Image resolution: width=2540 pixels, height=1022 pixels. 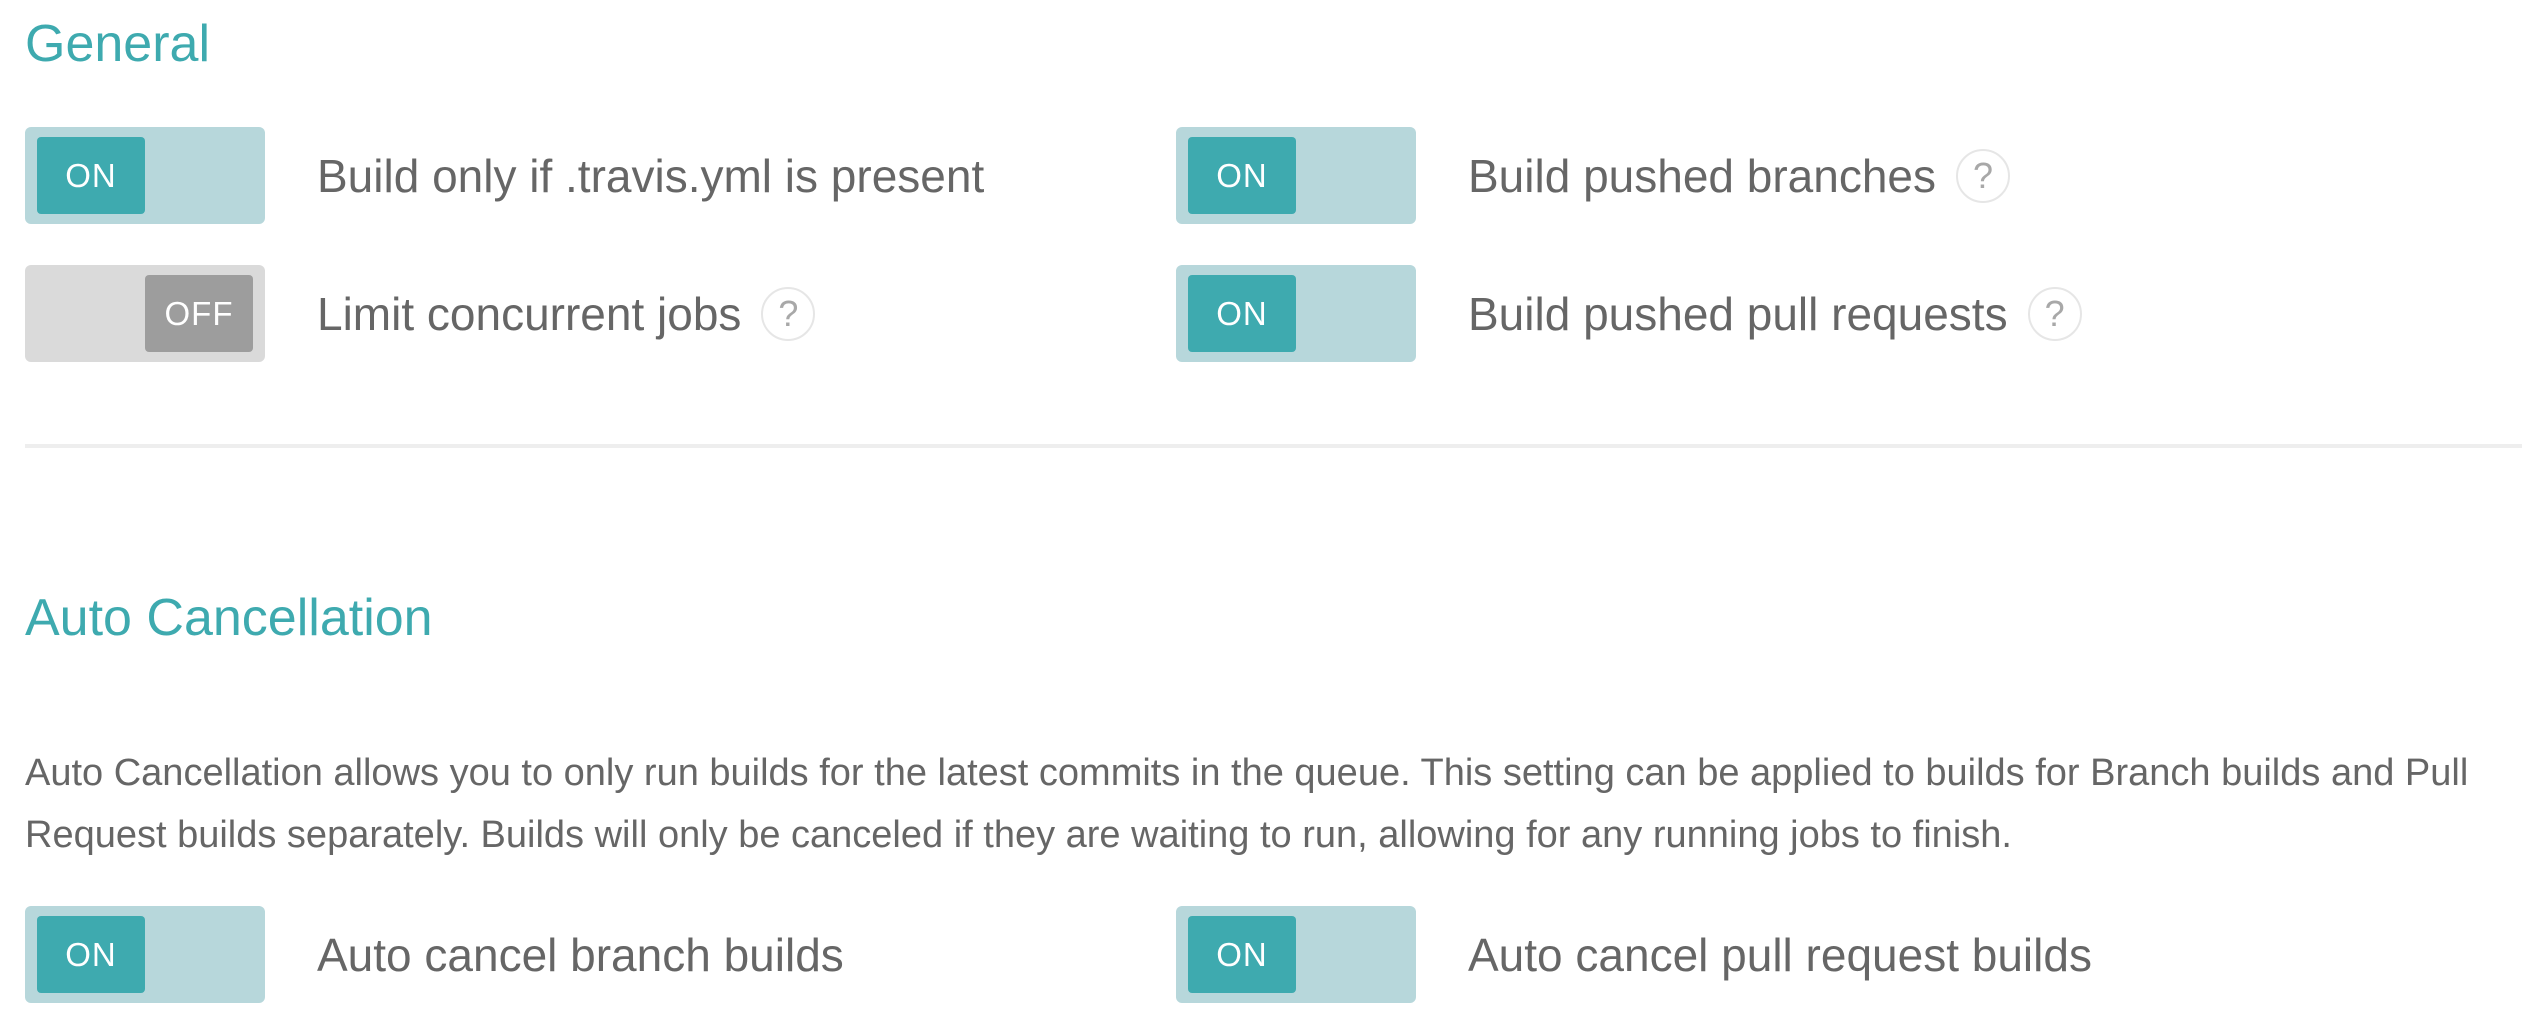 I want to click on setting-auto-cancel-branch-builds: ON Auto cancel branch builds, so click(x=434, y=954).